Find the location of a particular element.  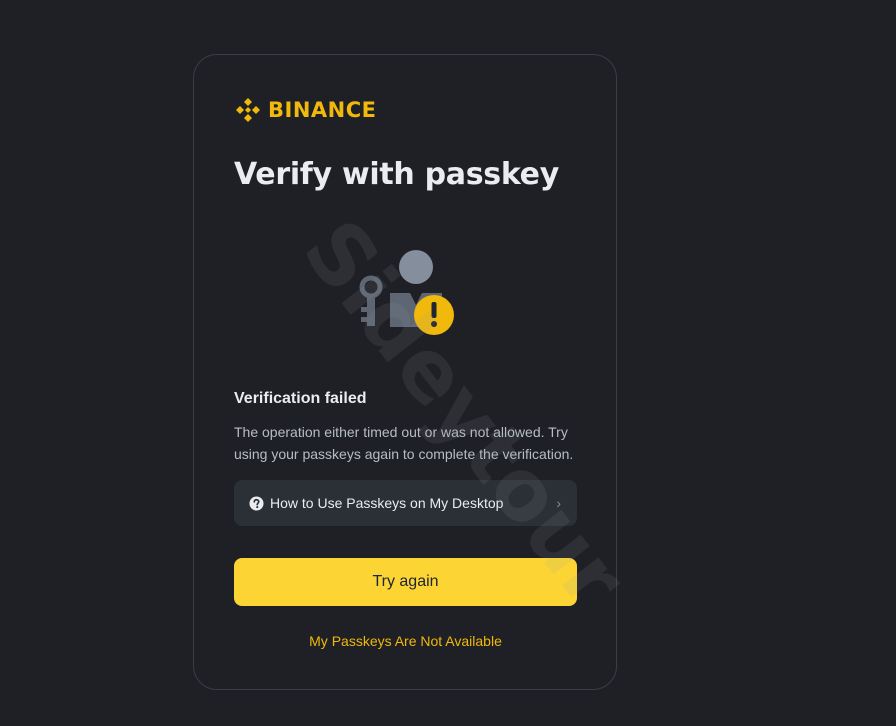

passkey-illustration is located at coordinates (409, 295).